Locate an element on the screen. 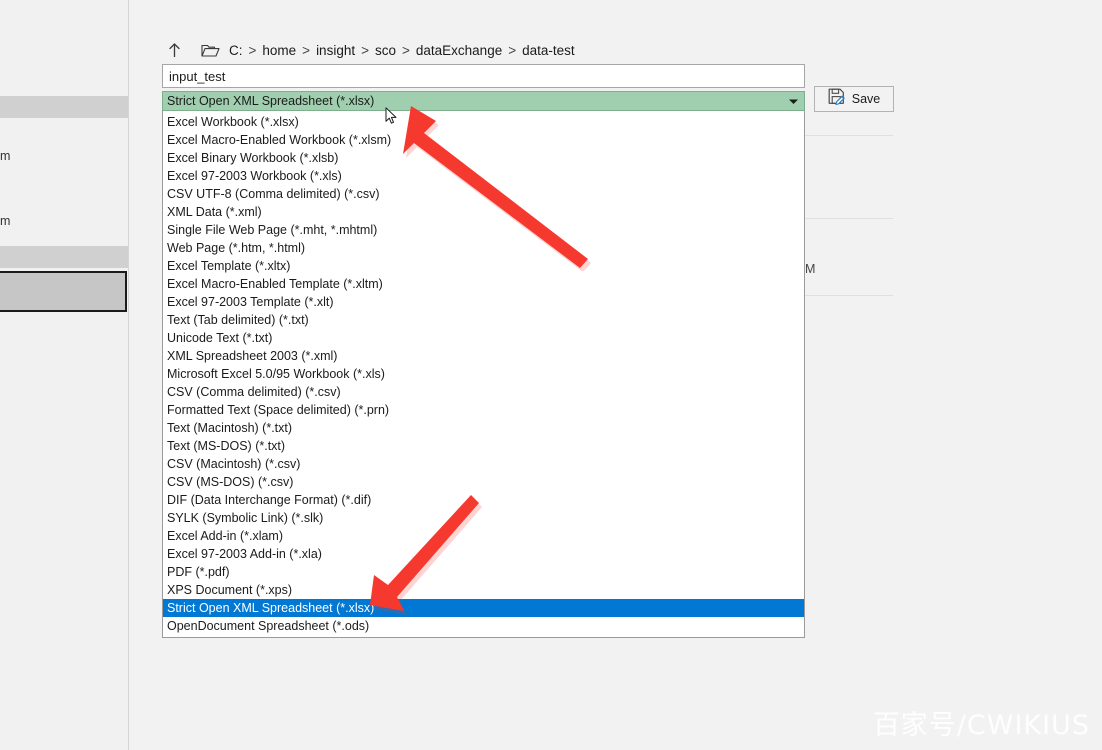  filetype-option: Text (Macintosh) (*.txt) is located at coordinates (483, 428).